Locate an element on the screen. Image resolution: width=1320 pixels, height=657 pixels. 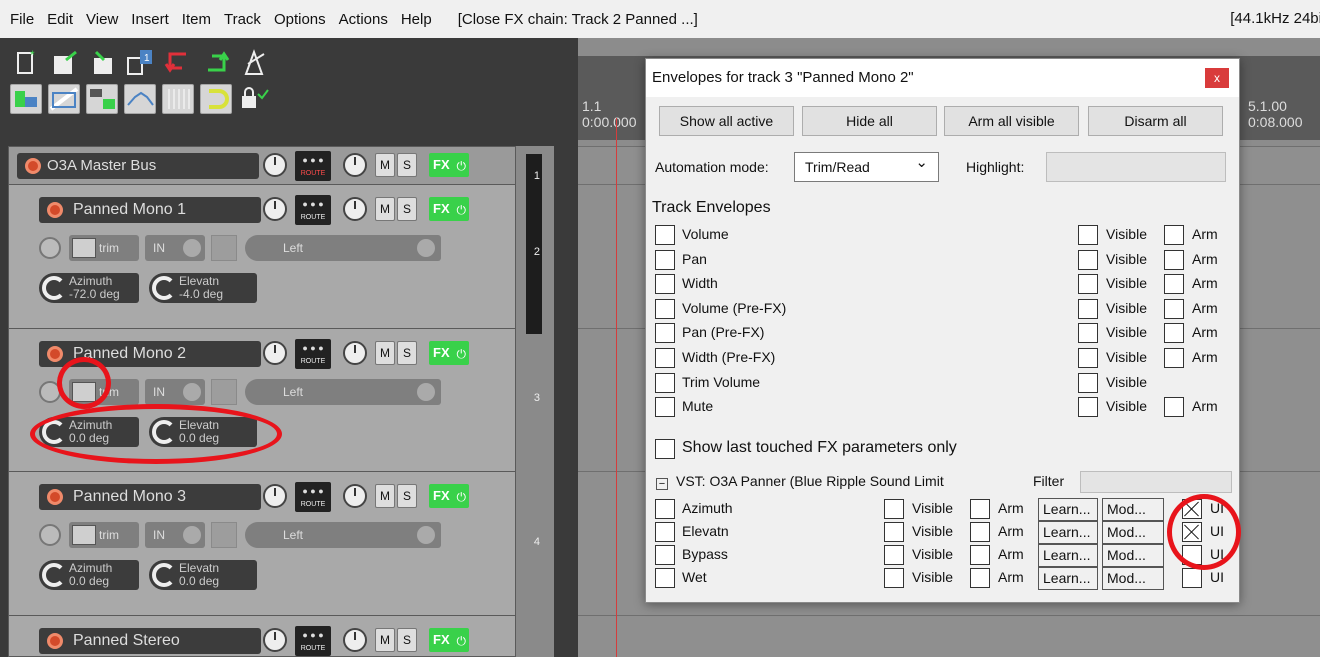
new-project-icon: * is located at coordinates (26, 63).